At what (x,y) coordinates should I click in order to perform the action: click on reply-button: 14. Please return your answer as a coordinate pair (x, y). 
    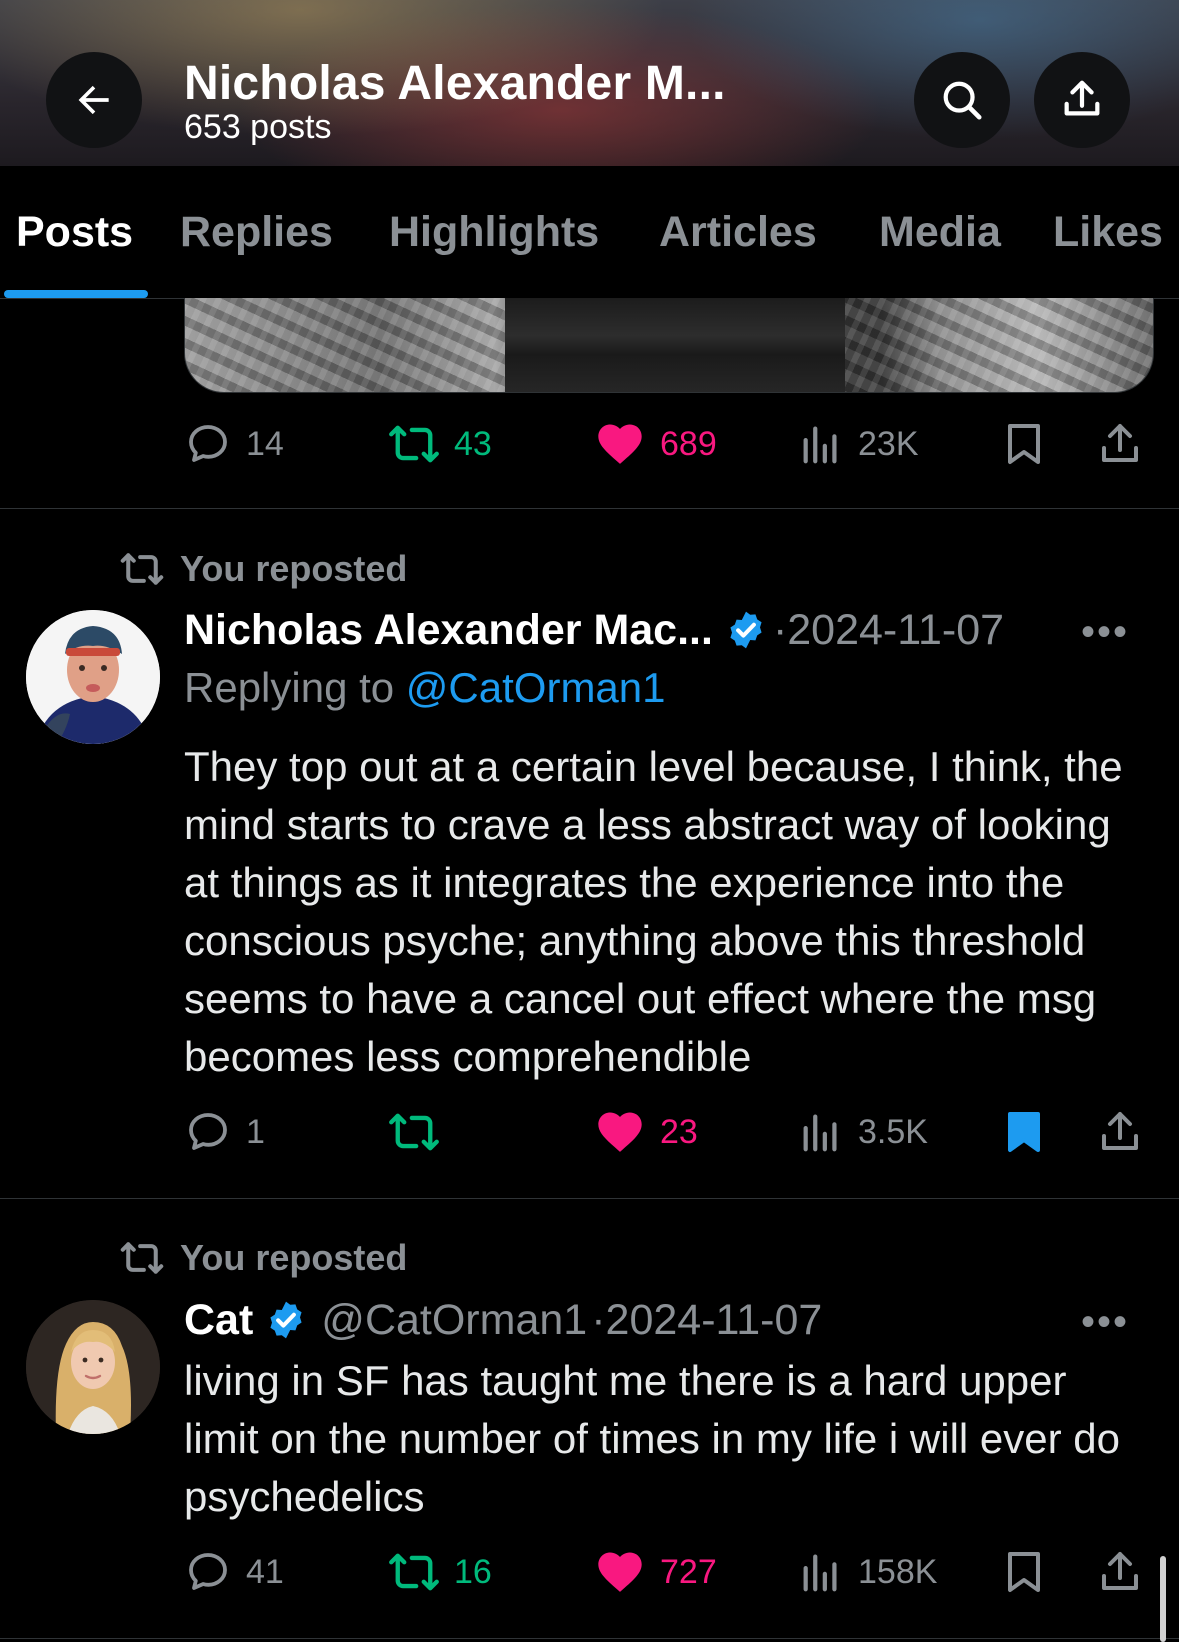
    Looking at the image, I should click on (234, 444).